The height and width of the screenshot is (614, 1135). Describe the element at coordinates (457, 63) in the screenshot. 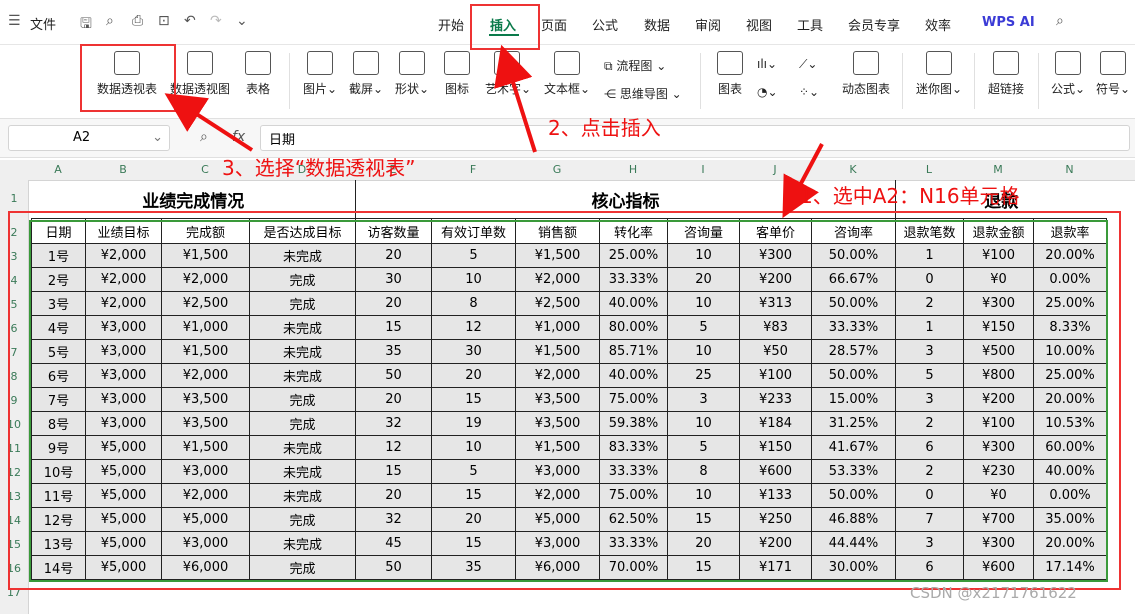

I see `icons-grid-icon` at that location.